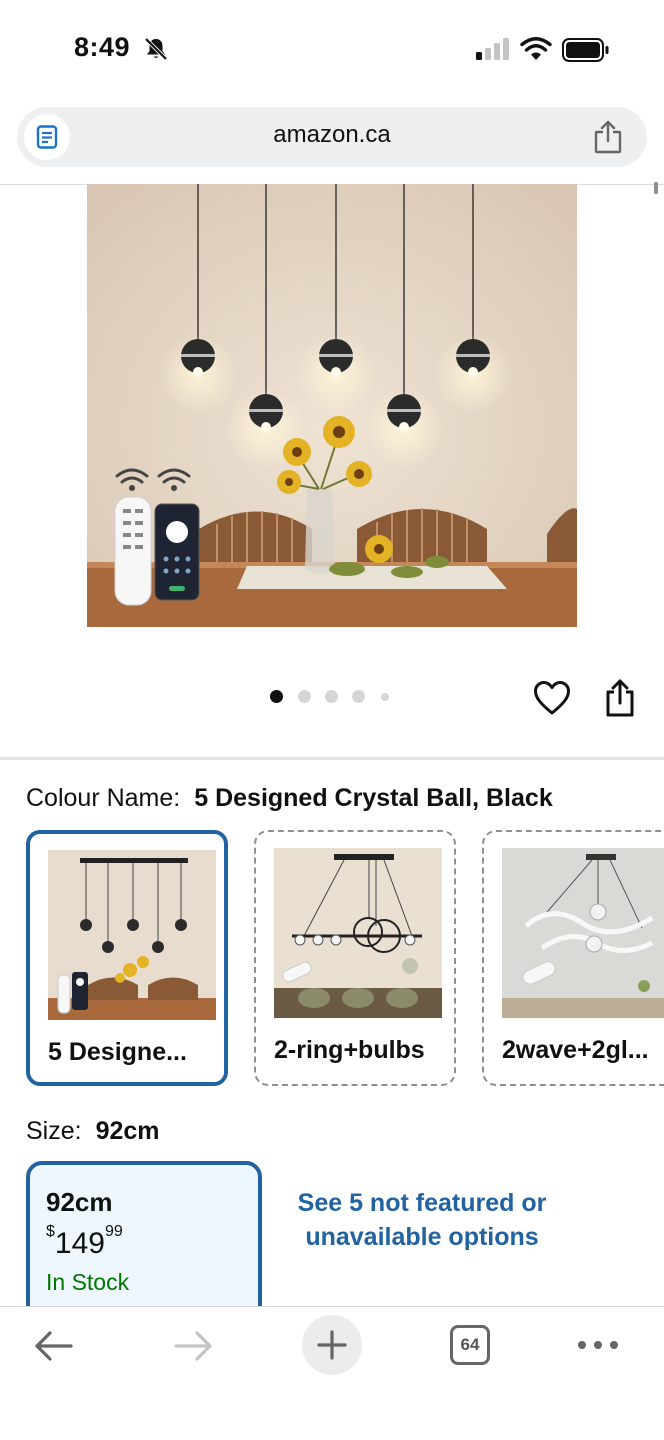  I want to click on size-row: Size: 92cm, so click(93, 1131).